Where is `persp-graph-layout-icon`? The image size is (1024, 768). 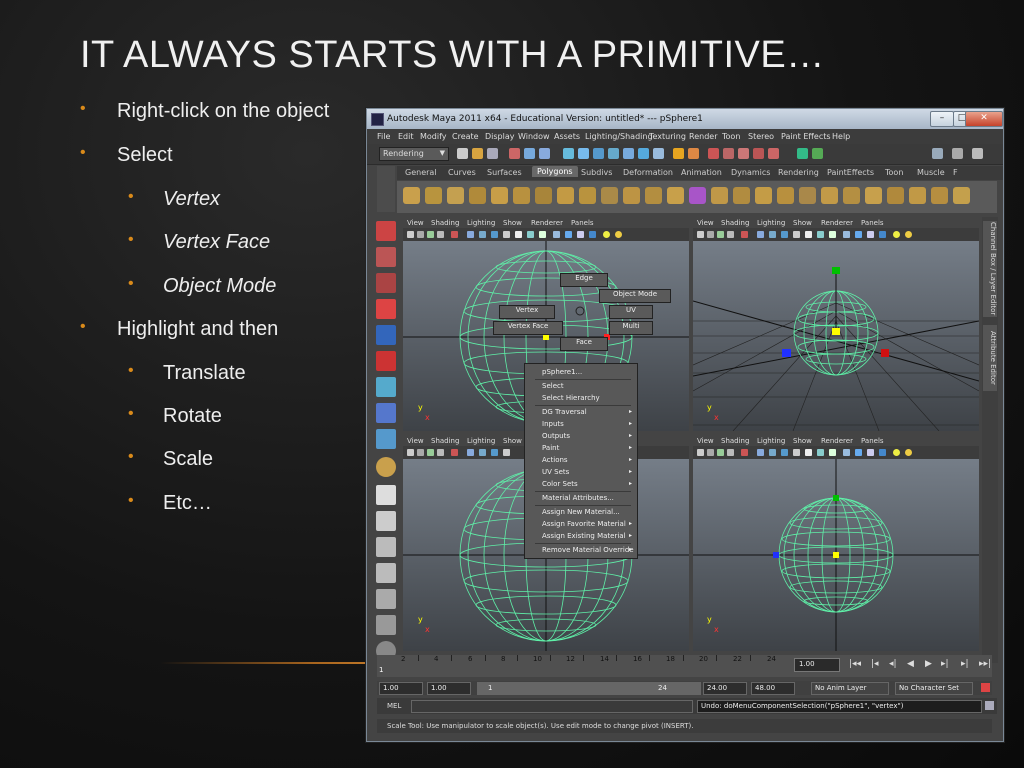 persp-graph-layout-icon is located at coordinates (386, 573).